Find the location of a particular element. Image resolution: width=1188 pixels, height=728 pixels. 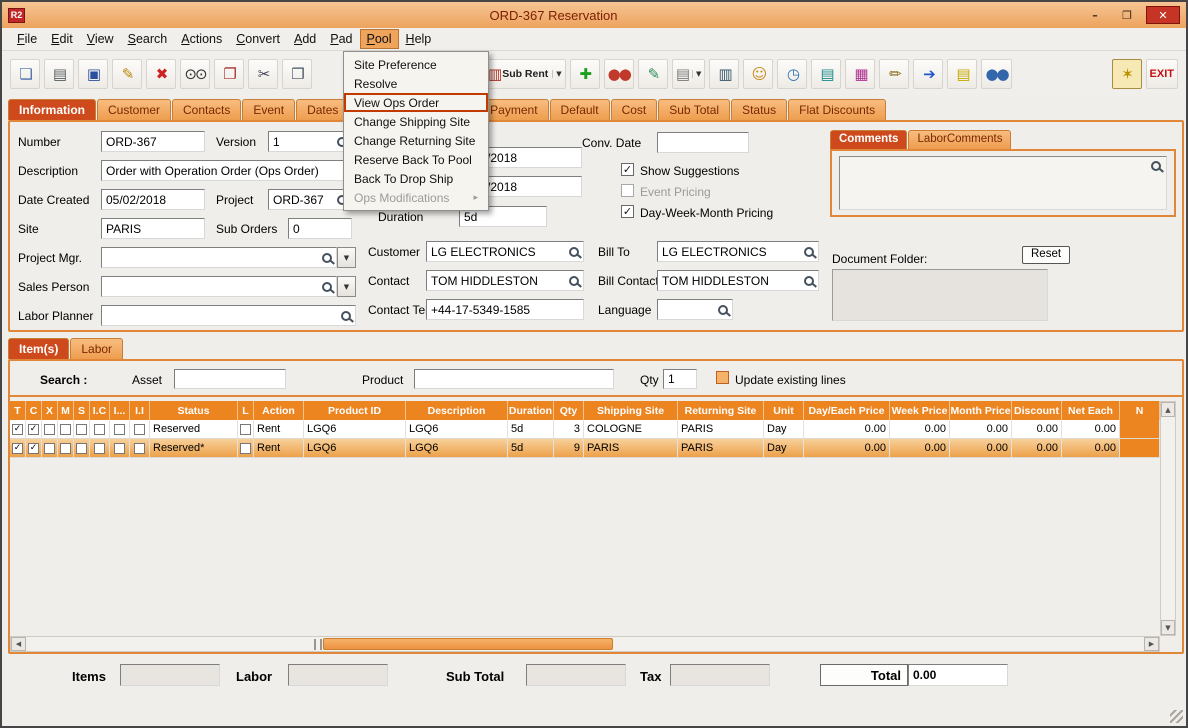

project-mgr-dropdown-button: ▼ is located at coordinates (346, 257).